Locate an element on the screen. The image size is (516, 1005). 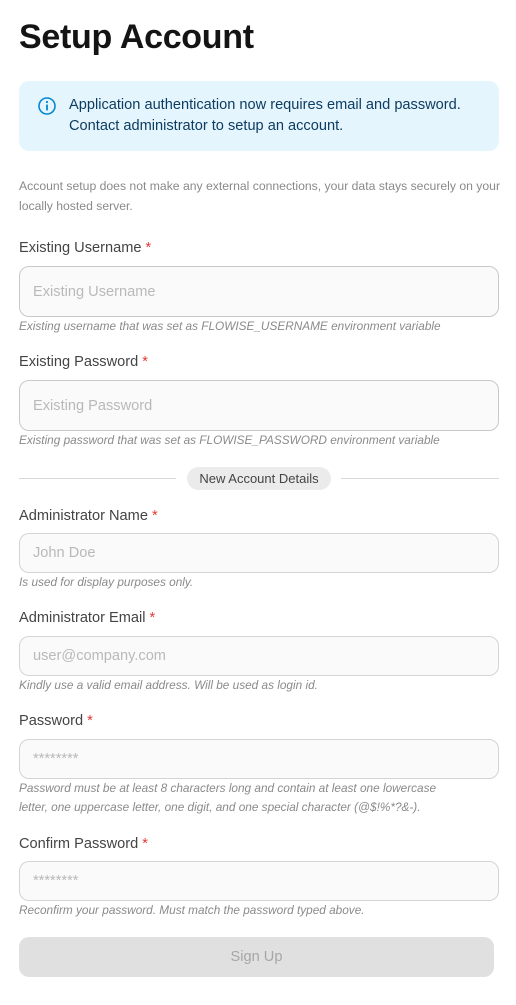
password-label-text: Password is located at coordinates (51, 721).